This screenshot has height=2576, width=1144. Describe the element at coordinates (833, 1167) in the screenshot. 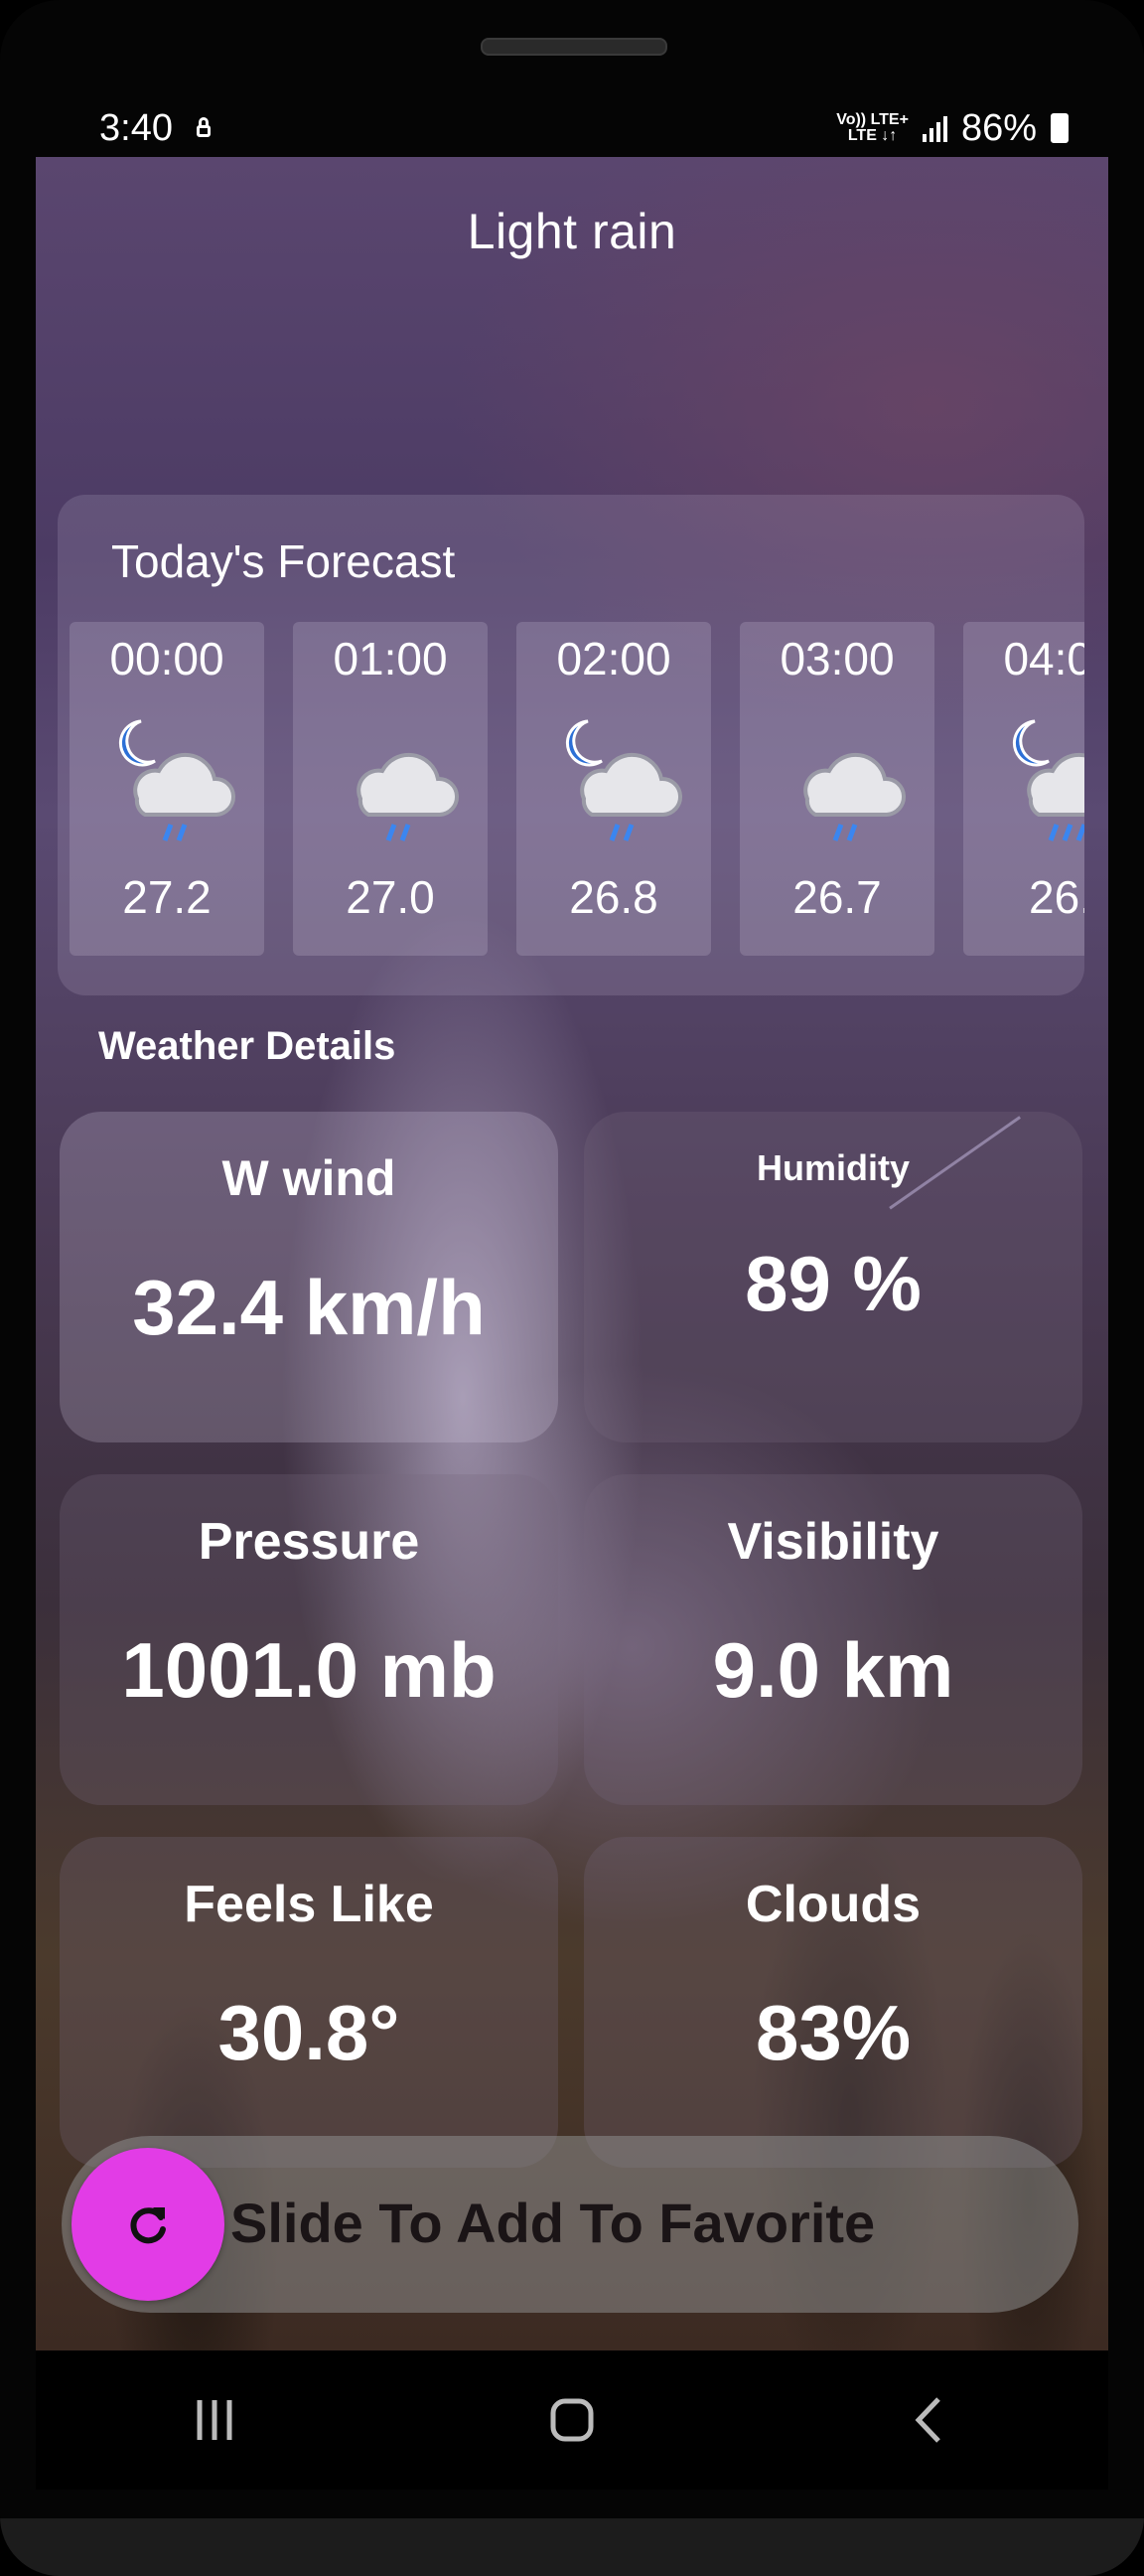

I see `humidity-label: Humidity` at that location.